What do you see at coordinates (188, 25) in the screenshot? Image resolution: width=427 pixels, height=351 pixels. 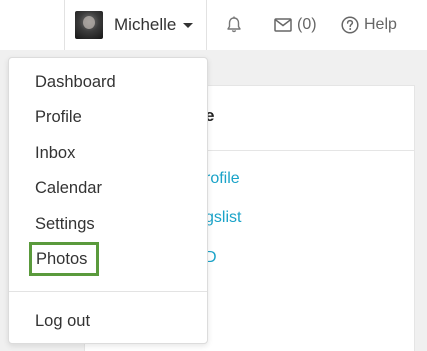 I see `caret-down-icon` at bounding box center [188, 25].